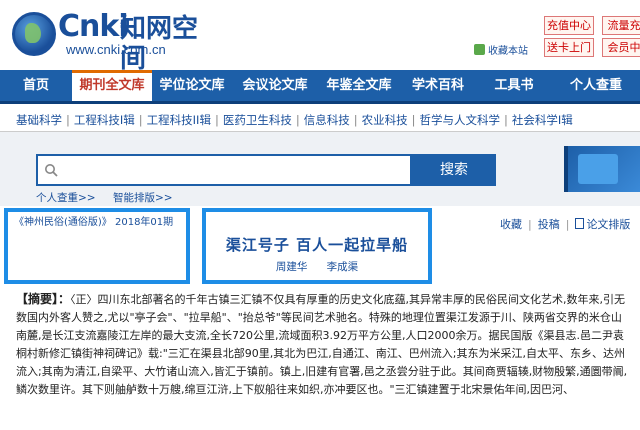 This screenshot has height=430, width=640. Describe the element at coordinates (569, 47) in the screenshot. I see `card-delivery-button: 送卡上门` at that location.